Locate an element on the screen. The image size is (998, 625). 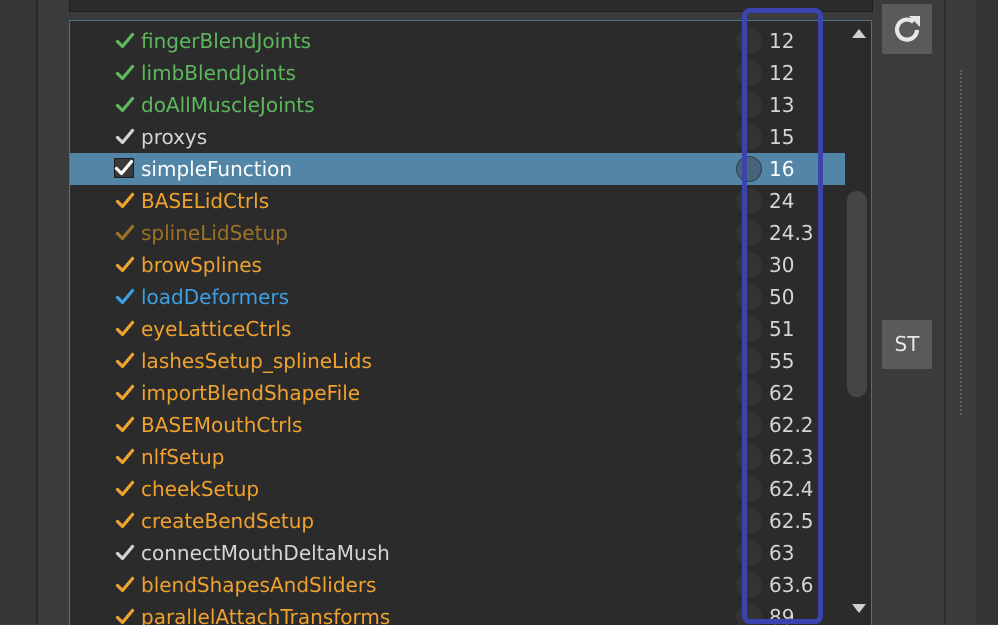
list-item-label: lashesSetup_splineLids is located at coordinates (256, 361).